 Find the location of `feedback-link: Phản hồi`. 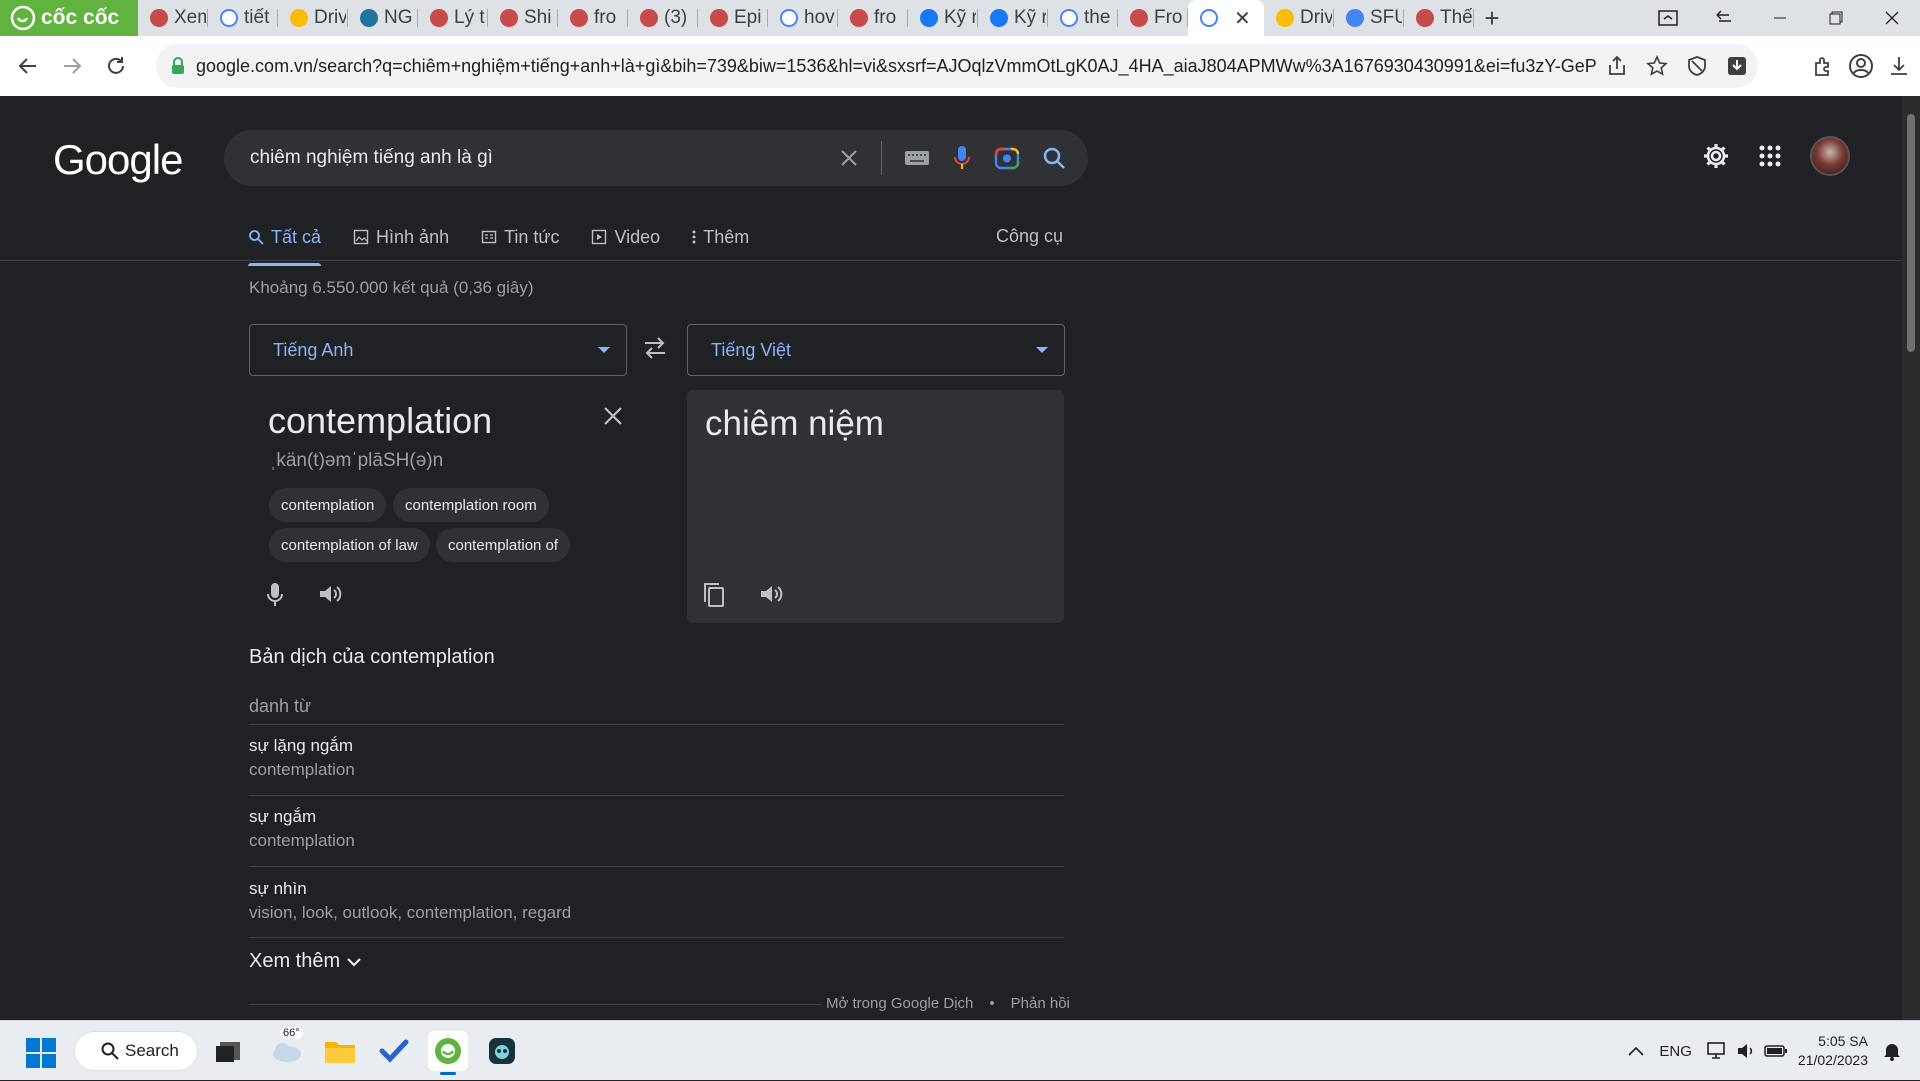

feedback-link: Phản hồi is located at coordinates (1040, 1003).